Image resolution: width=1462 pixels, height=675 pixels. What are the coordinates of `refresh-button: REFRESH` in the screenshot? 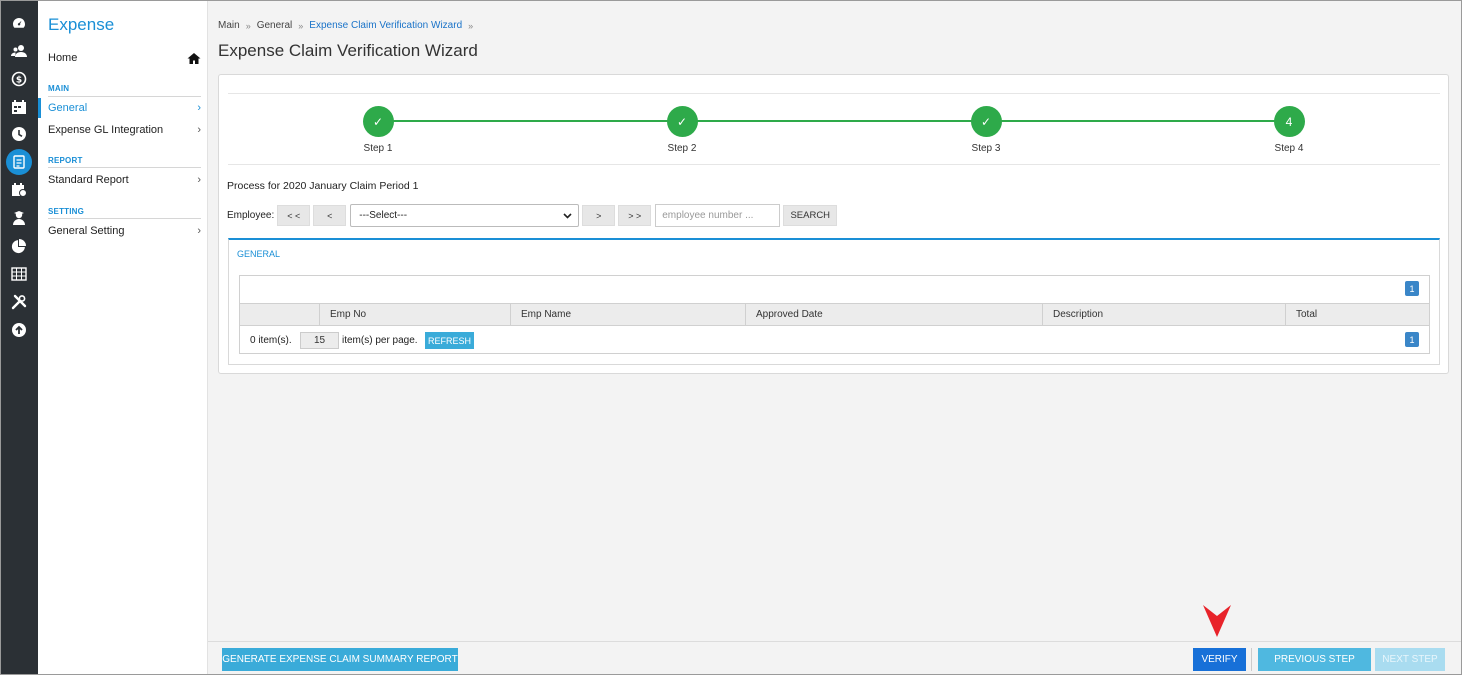 It's located at (449, 340).